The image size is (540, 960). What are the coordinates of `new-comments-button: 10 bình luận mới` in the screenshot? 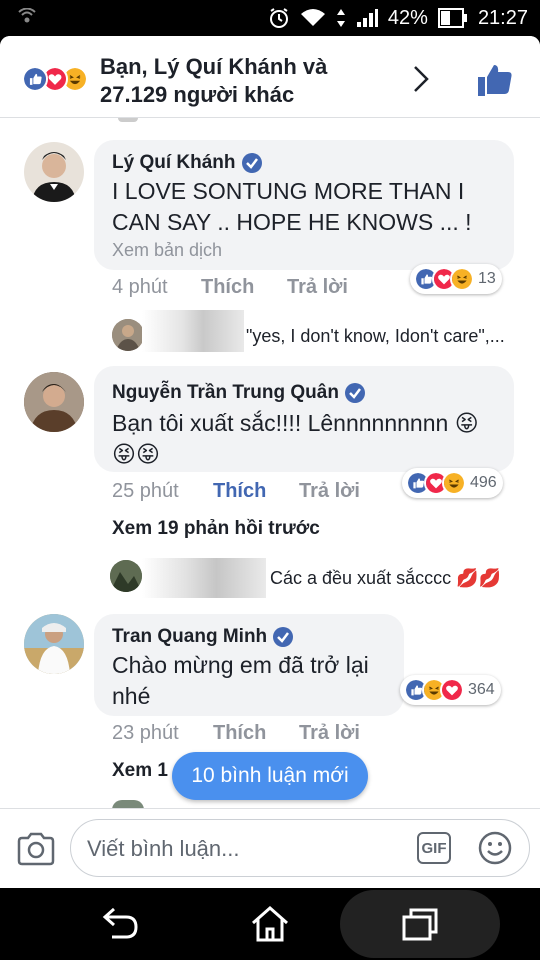 It's located at (270, 776).